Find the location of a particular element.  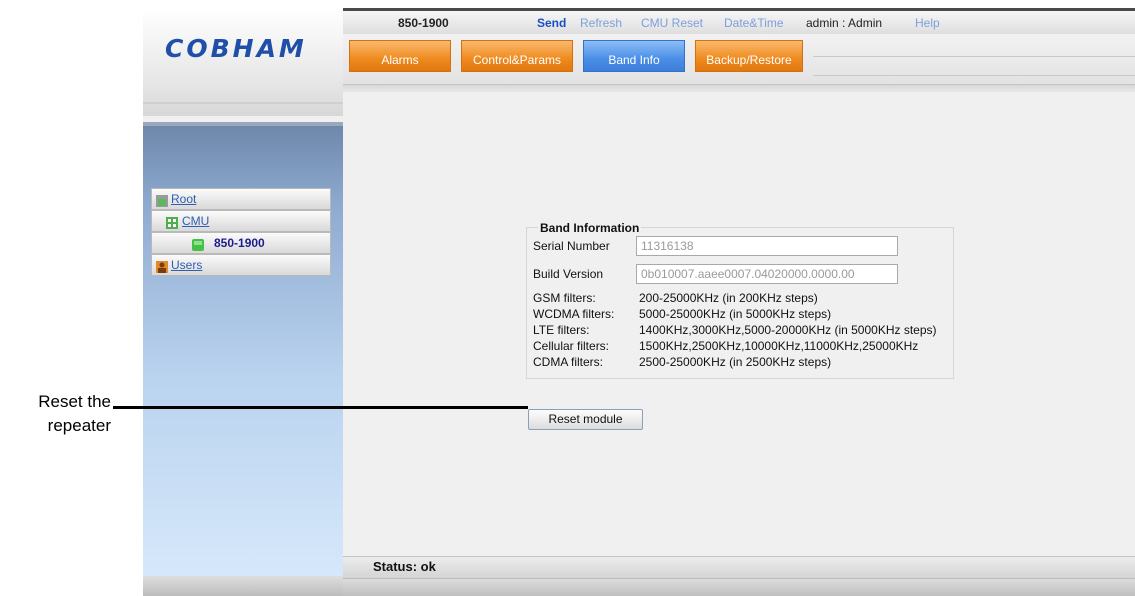

tree-item-850-1900: 850-1900 is located at coordinates (241, 243).